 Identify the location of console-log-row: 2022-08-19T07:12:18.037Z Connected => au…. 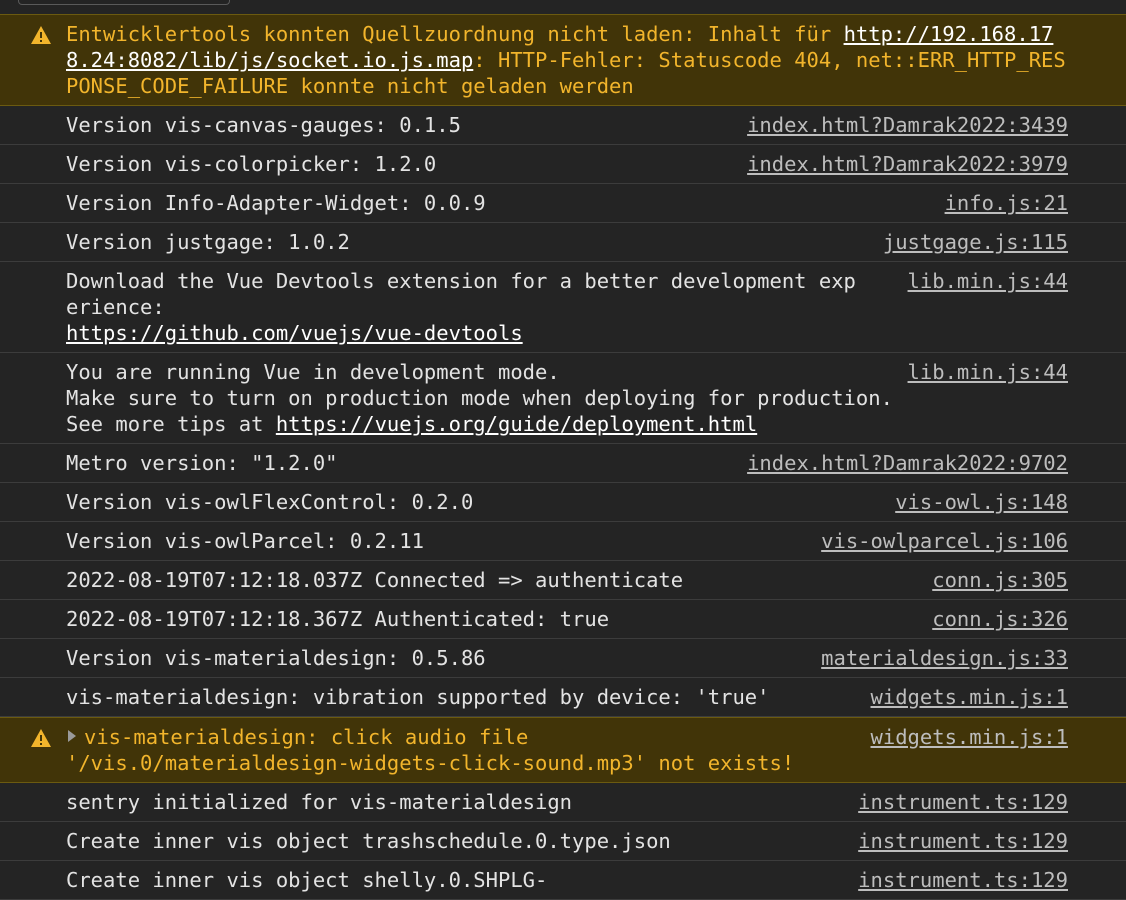
(563, 580).